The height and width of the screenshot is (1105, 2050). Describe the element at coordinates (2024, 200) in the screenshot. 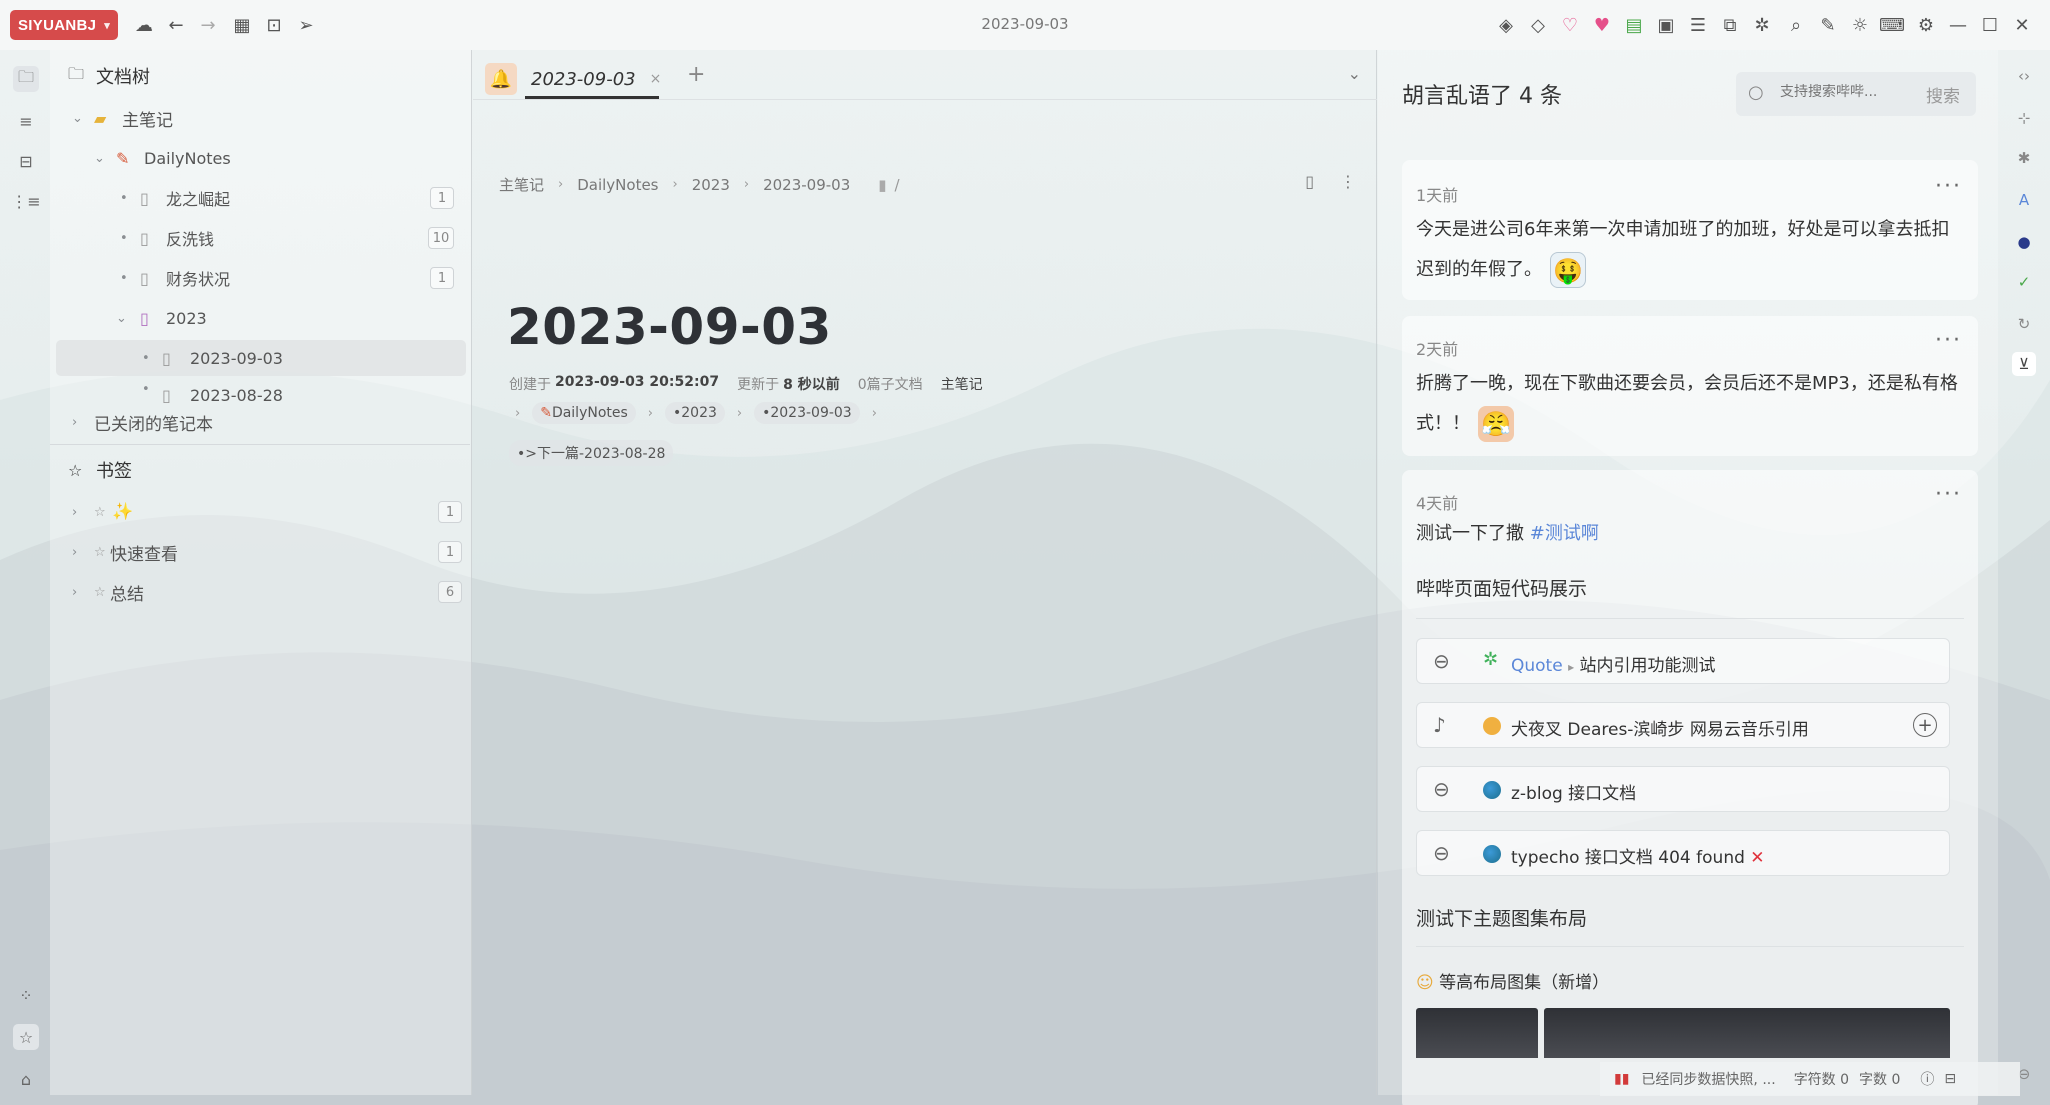

I see `app-a-icon: A` at that location.